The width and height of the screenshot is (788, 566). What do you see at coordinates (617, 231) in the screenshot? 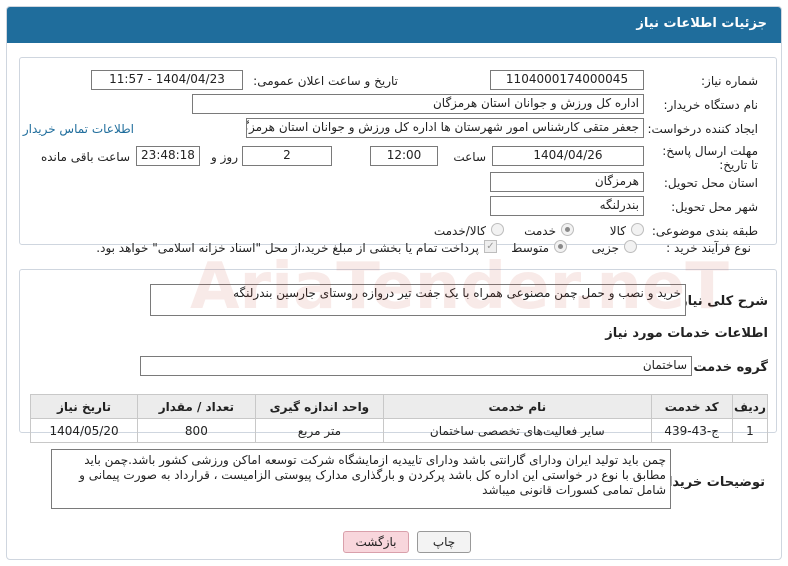
I see `category-option-goods: کالا` at bounding box center [617, 231].